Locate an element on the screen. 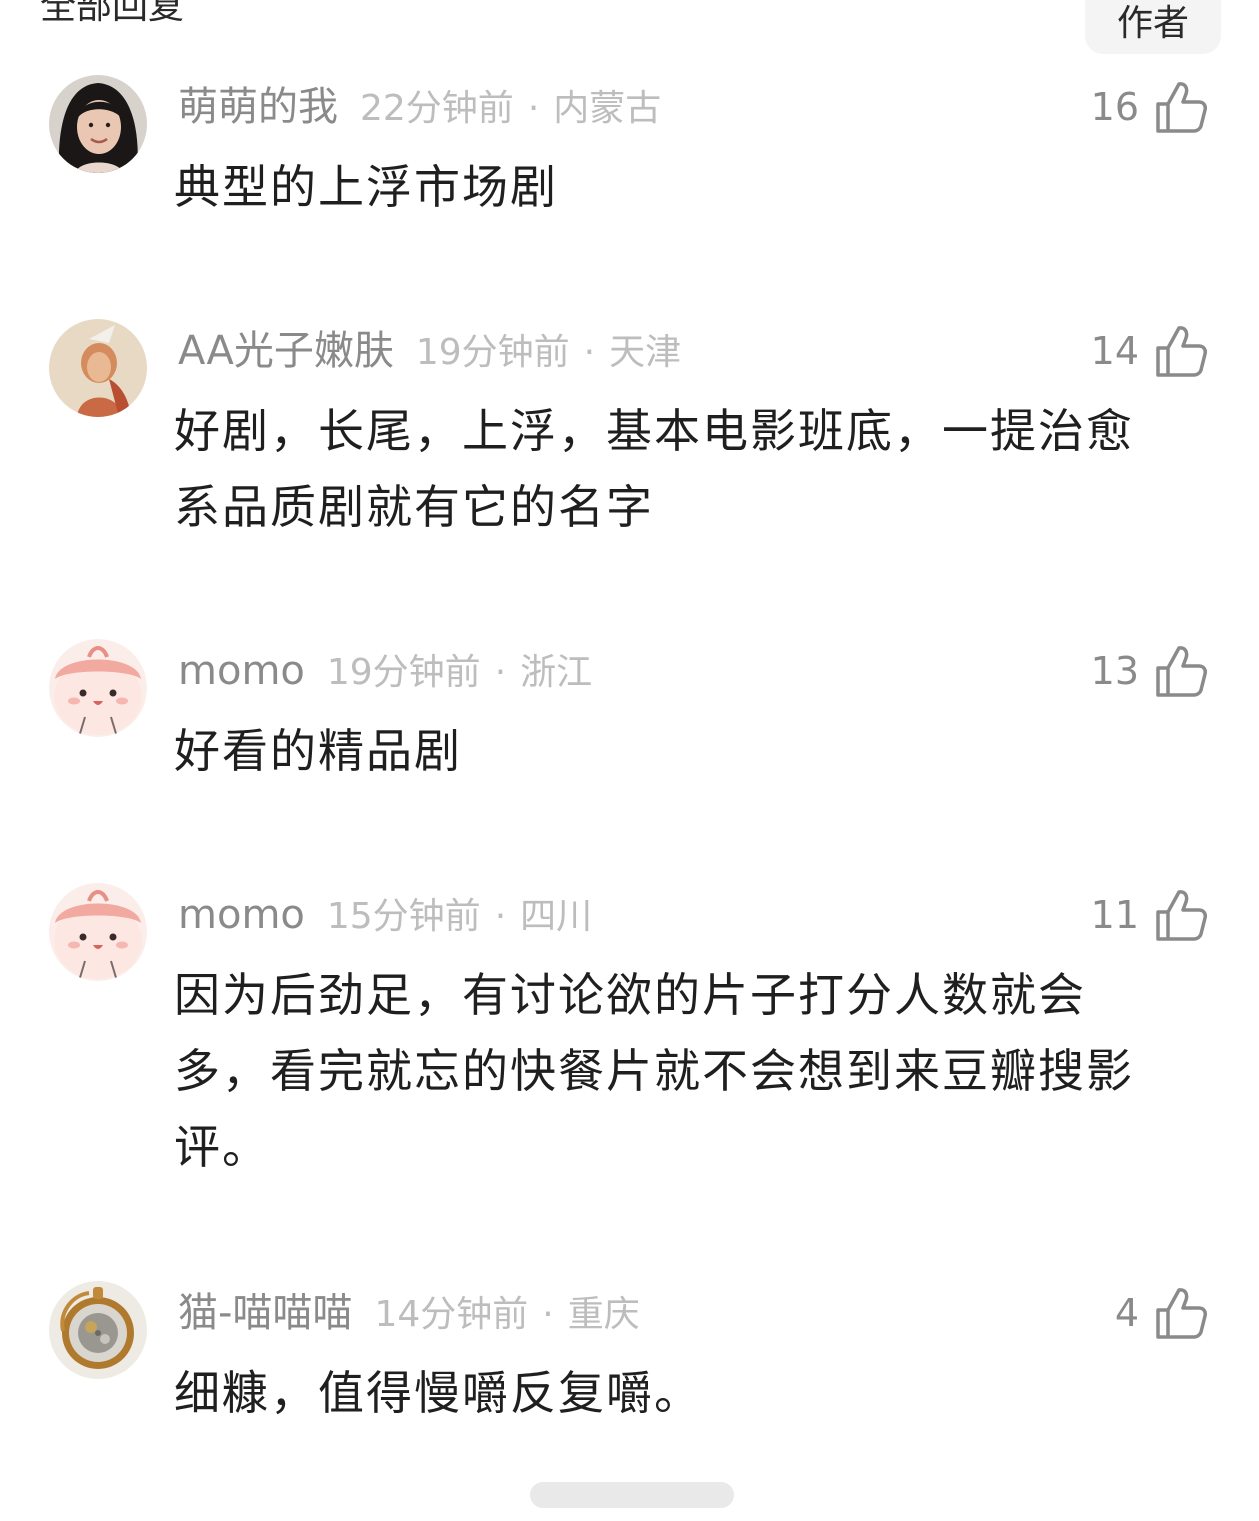 The image size is (1259, 1521). comment-meta: momo 15分钟前 · 四川 is located at coordinates (385, 916).